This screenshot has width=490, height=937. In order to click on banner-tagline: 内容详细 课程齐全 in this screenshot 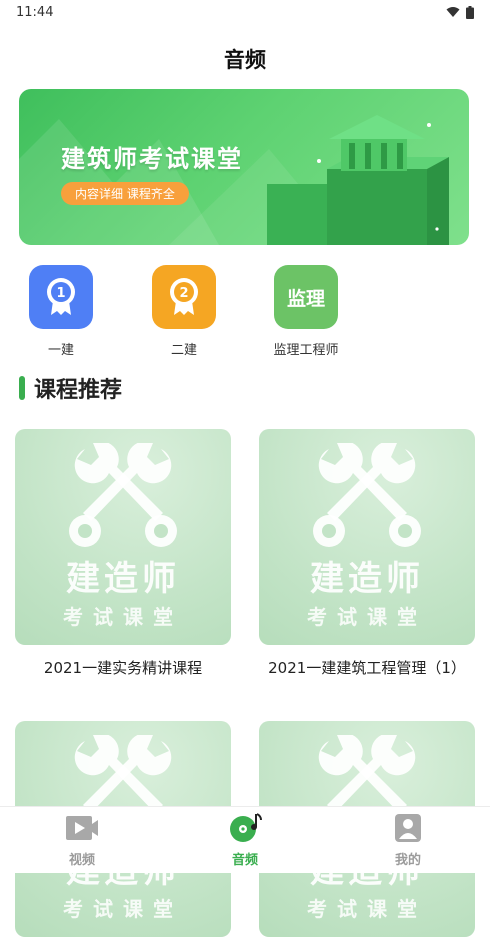, I will do `click(125, 193)`.